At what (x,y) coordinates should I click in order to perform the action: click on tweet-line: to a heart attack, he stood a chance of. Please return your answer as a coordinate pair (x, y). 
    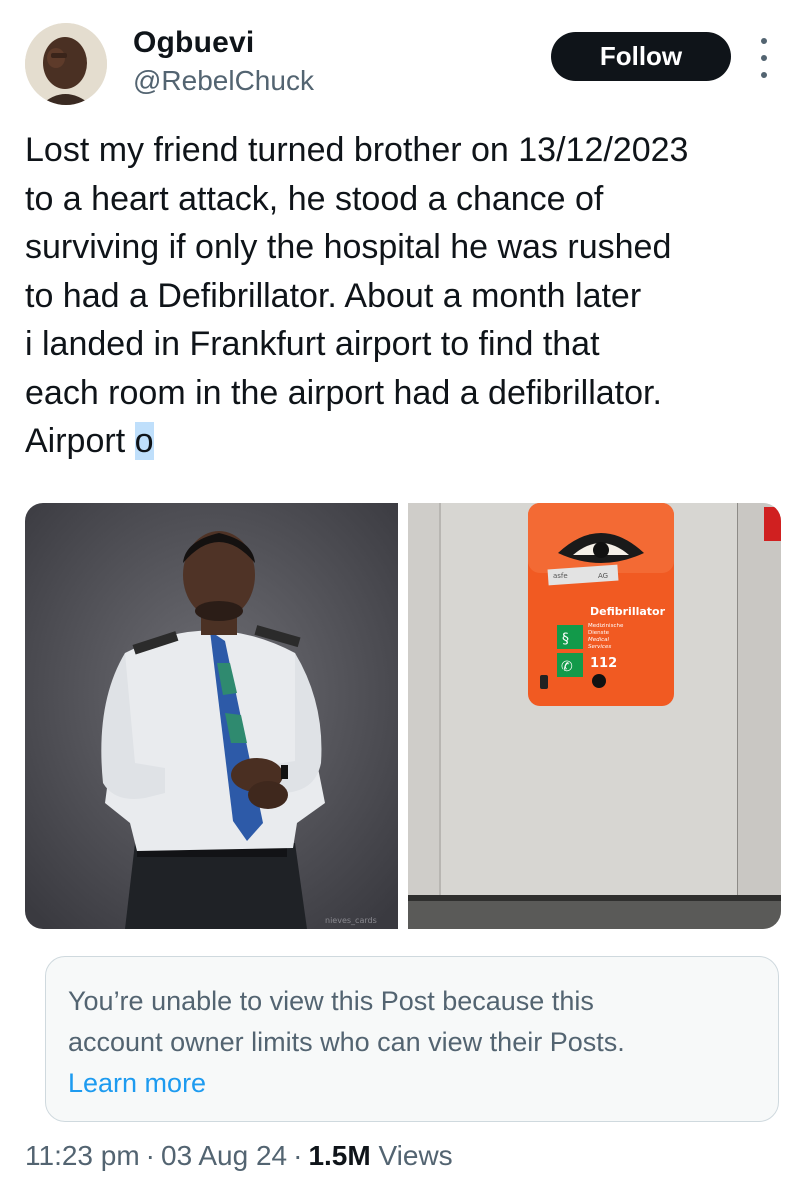
    Looking at the image, I should click on (314, 198).